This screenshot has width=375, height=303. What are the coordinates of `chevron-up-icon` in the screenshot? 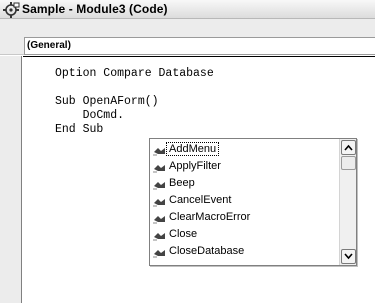 It's located at (348, 147).